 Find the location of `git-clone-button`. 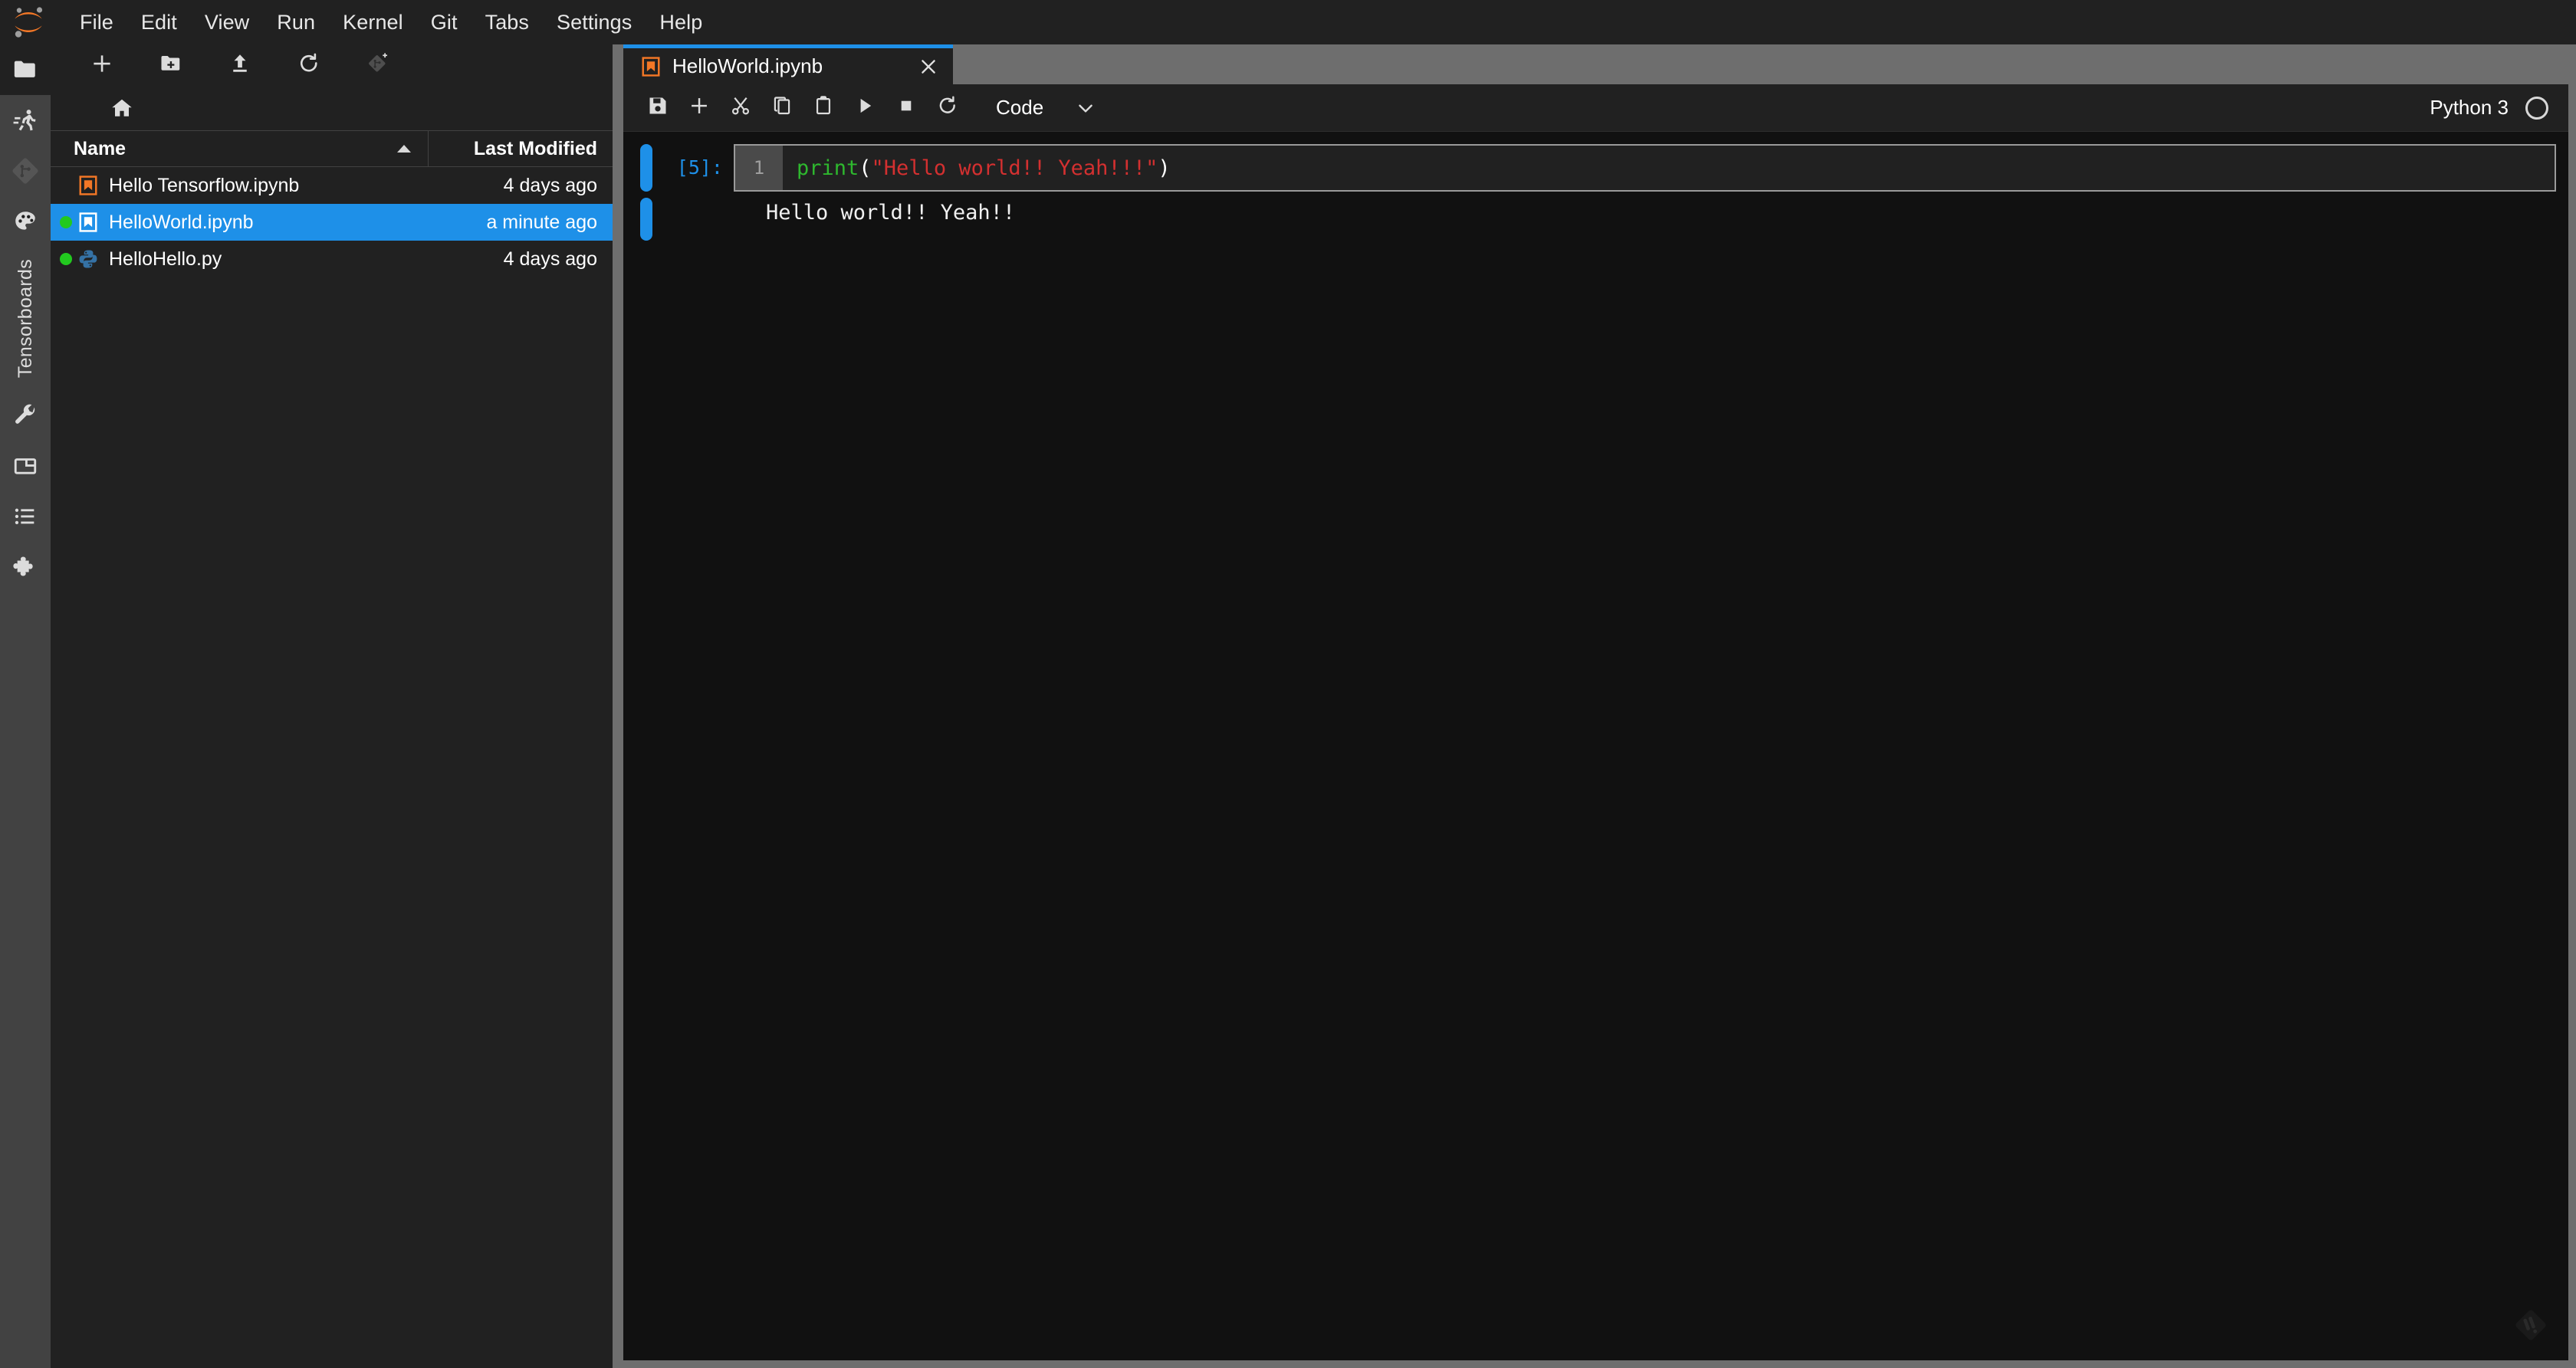

git-clone-button is located at coordinates (378, 65).